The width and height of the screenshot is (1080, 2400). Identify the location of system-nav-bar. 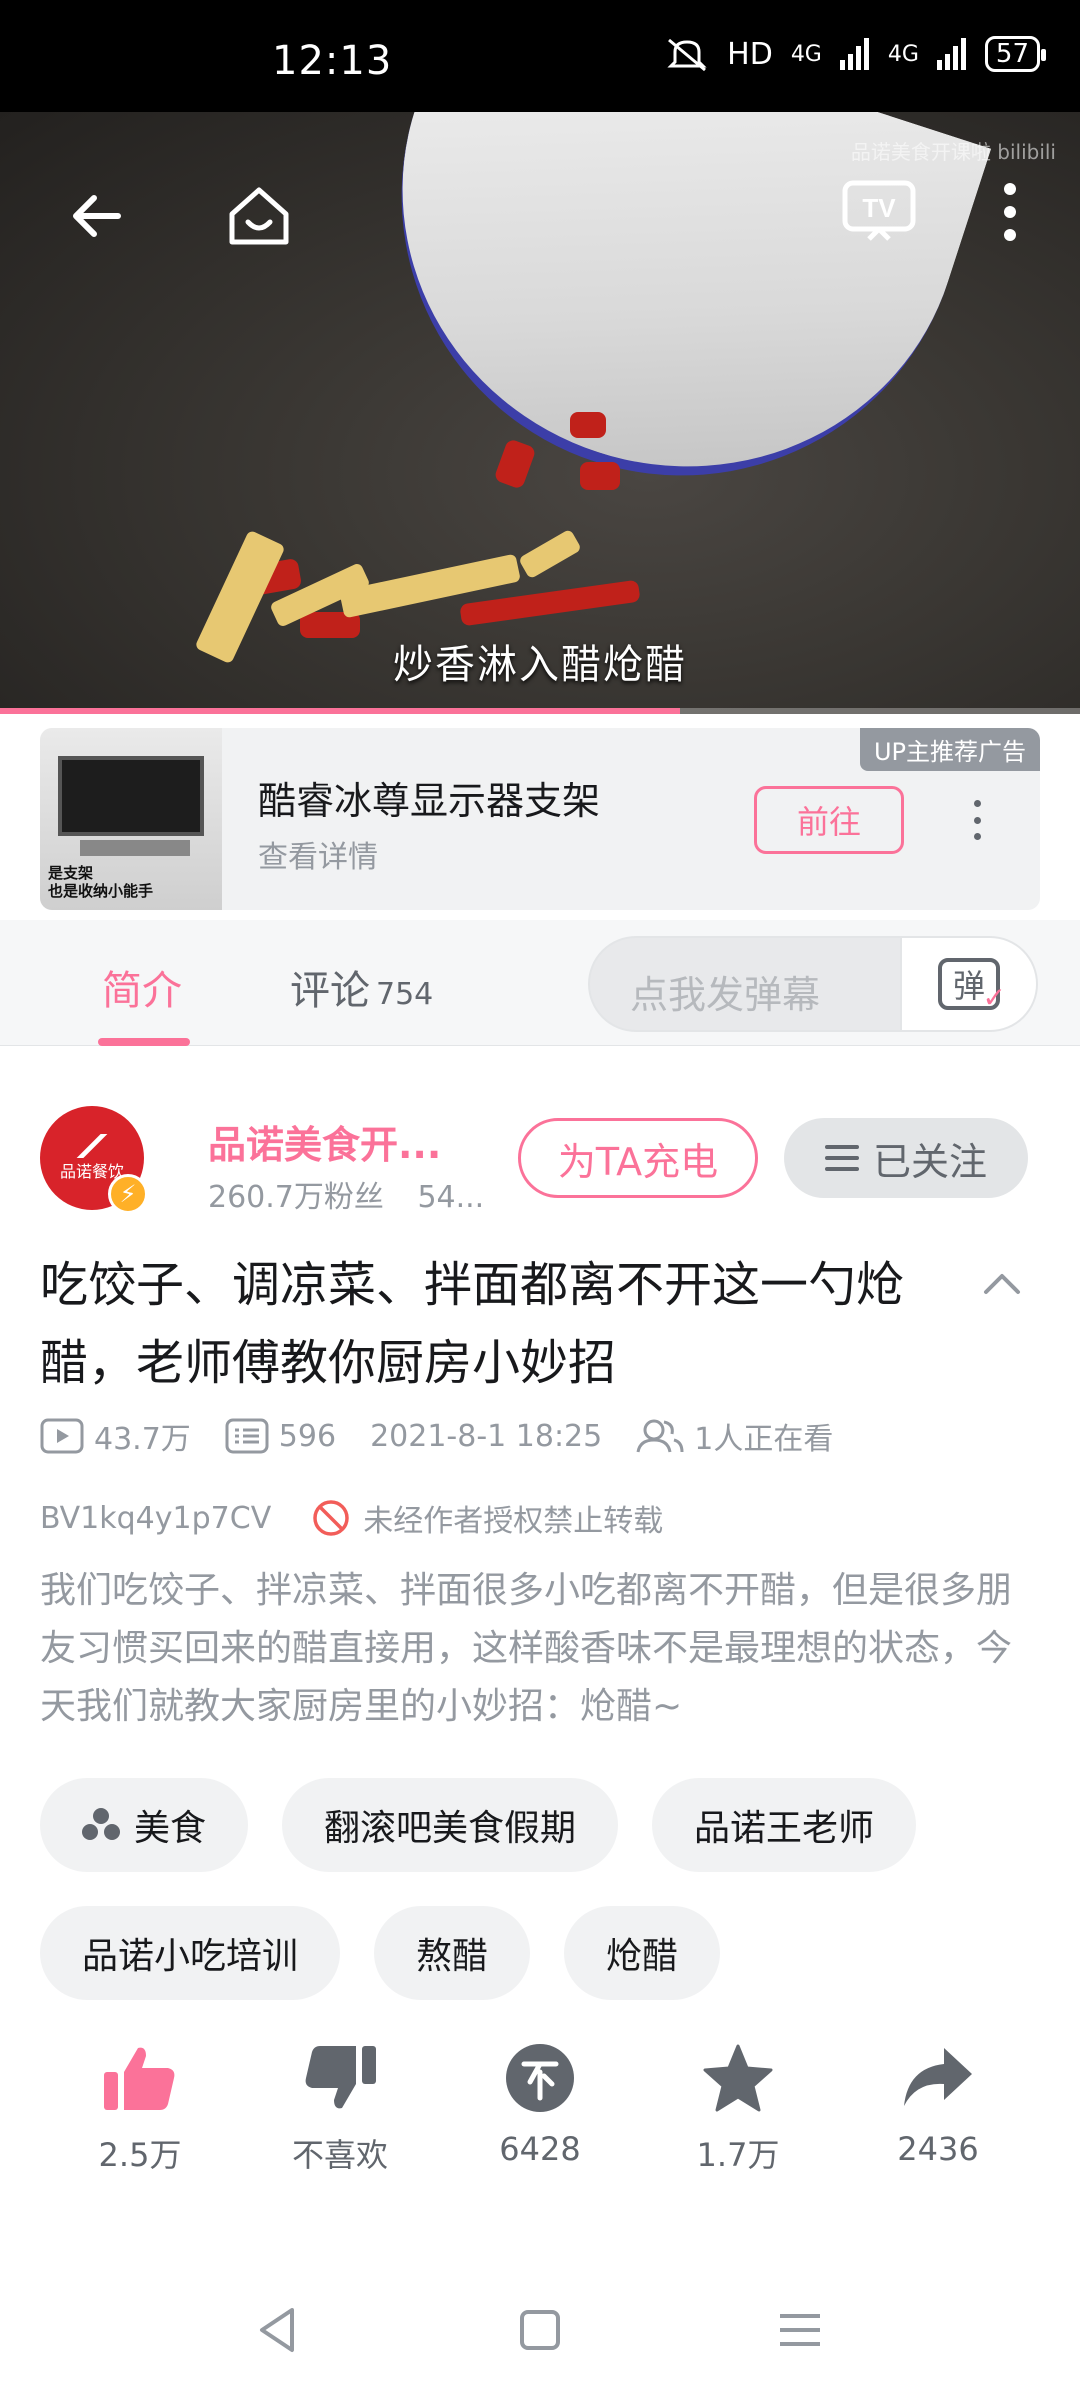
(540, 2330).